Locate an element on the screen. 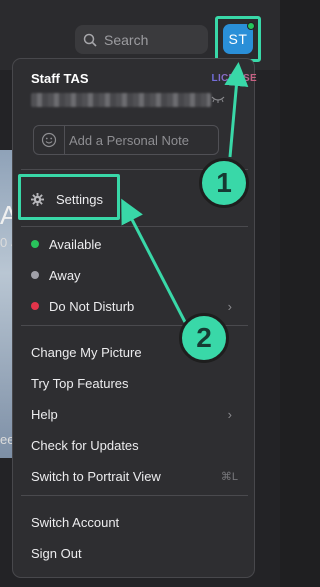 The width and height of the screenshot is (320, 587). arrow-to-avatar is located at coordinates (236, 110).